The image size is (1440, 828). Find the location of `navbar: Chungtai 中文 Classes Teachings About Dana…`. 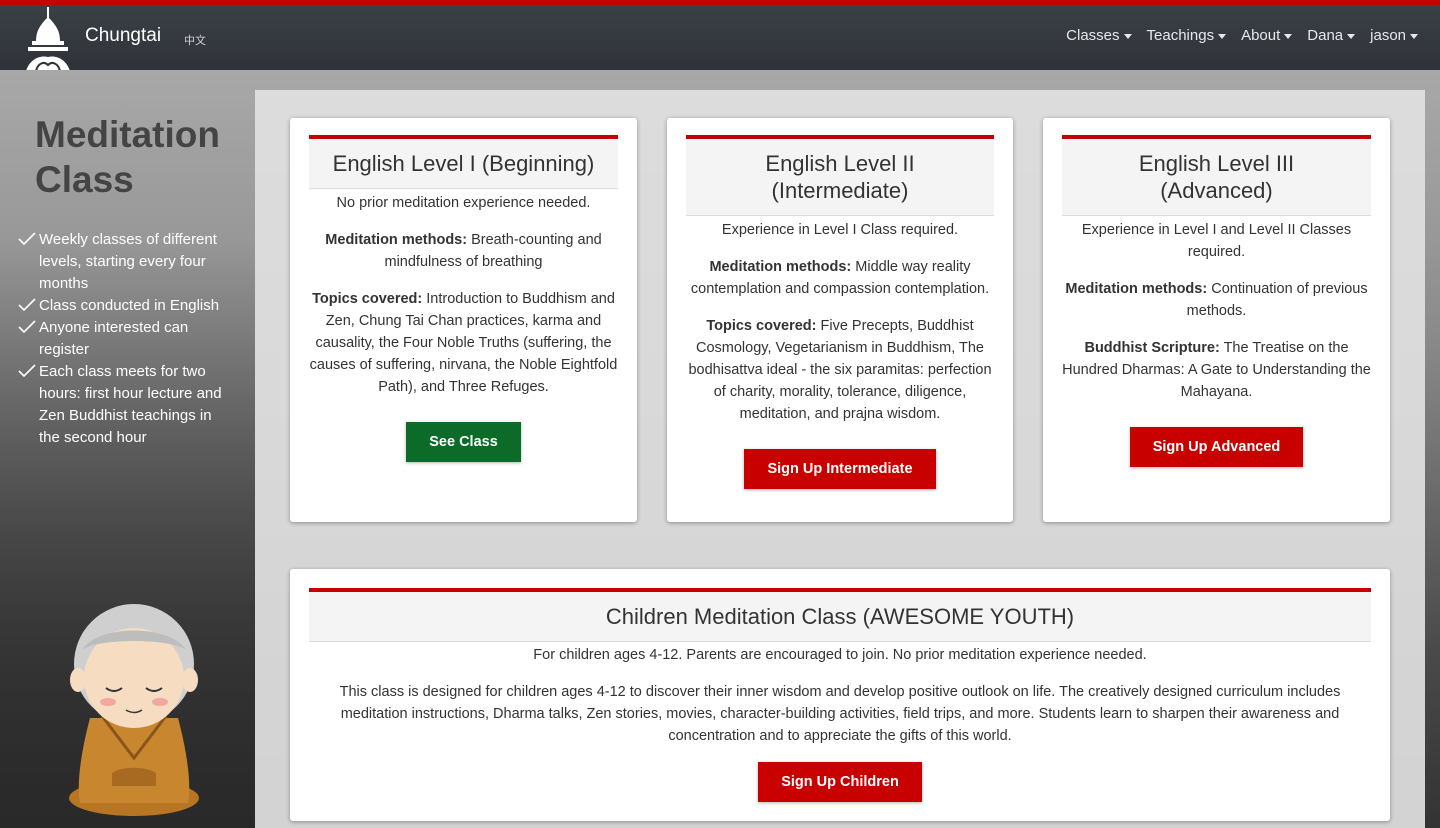

navbar: Chungtai 中文 Classes Teachings About Dana… is located at coordinates (720, 38).